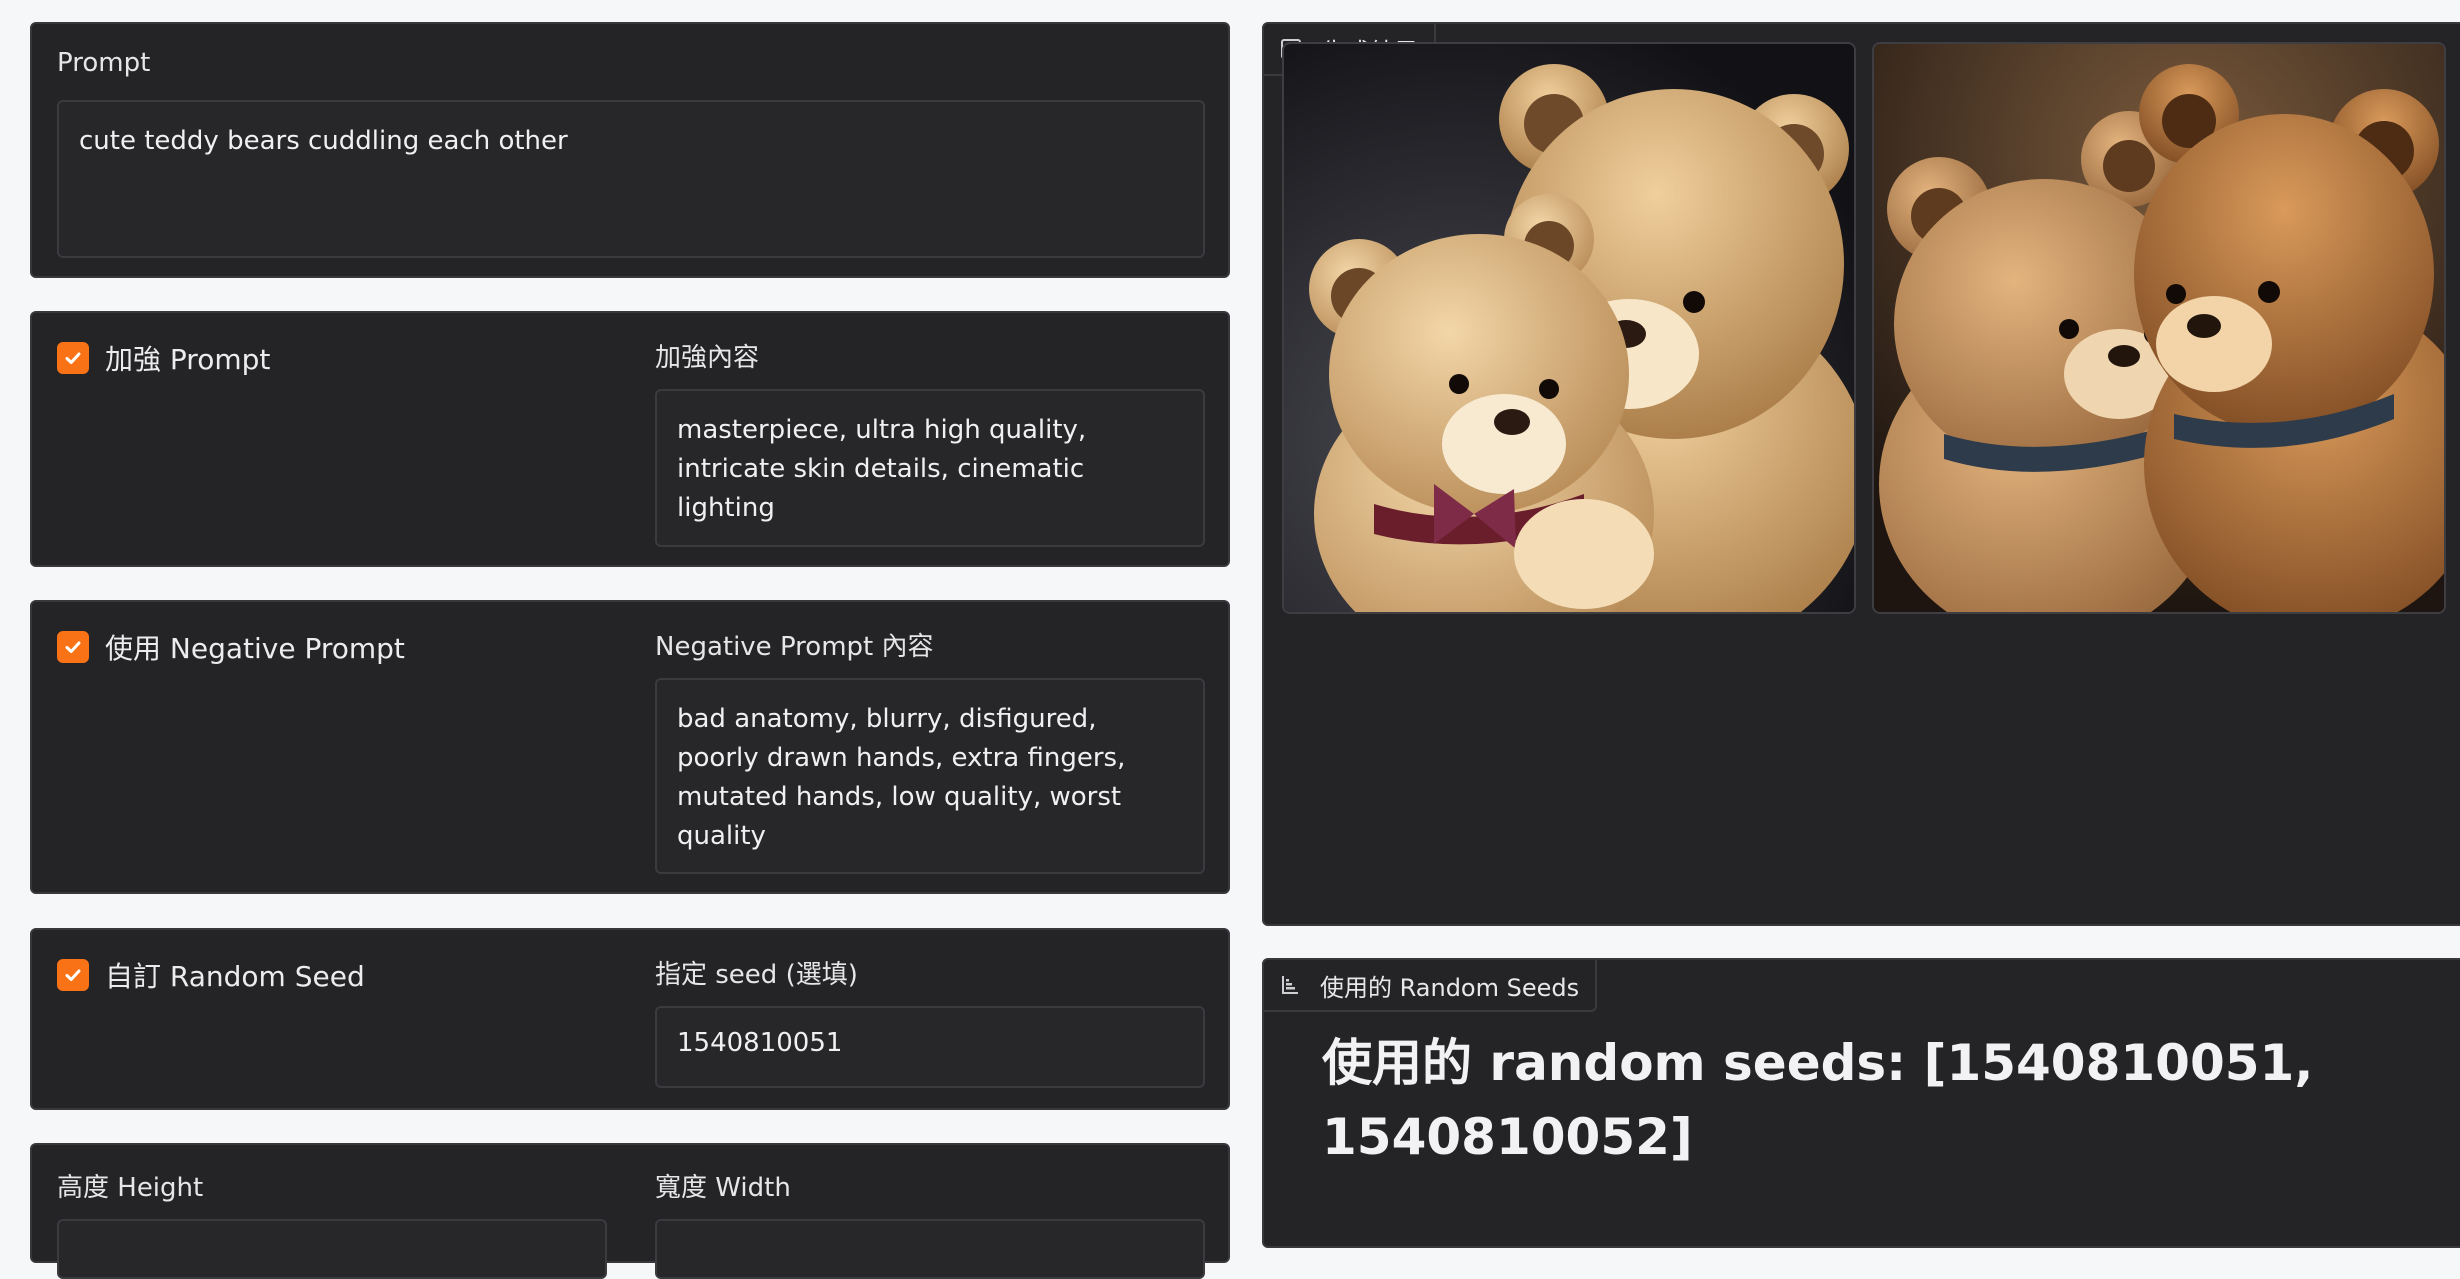 This screenshot has height=1279, width=2460. I want to click on enhance-checkbox, so click(73, 358).